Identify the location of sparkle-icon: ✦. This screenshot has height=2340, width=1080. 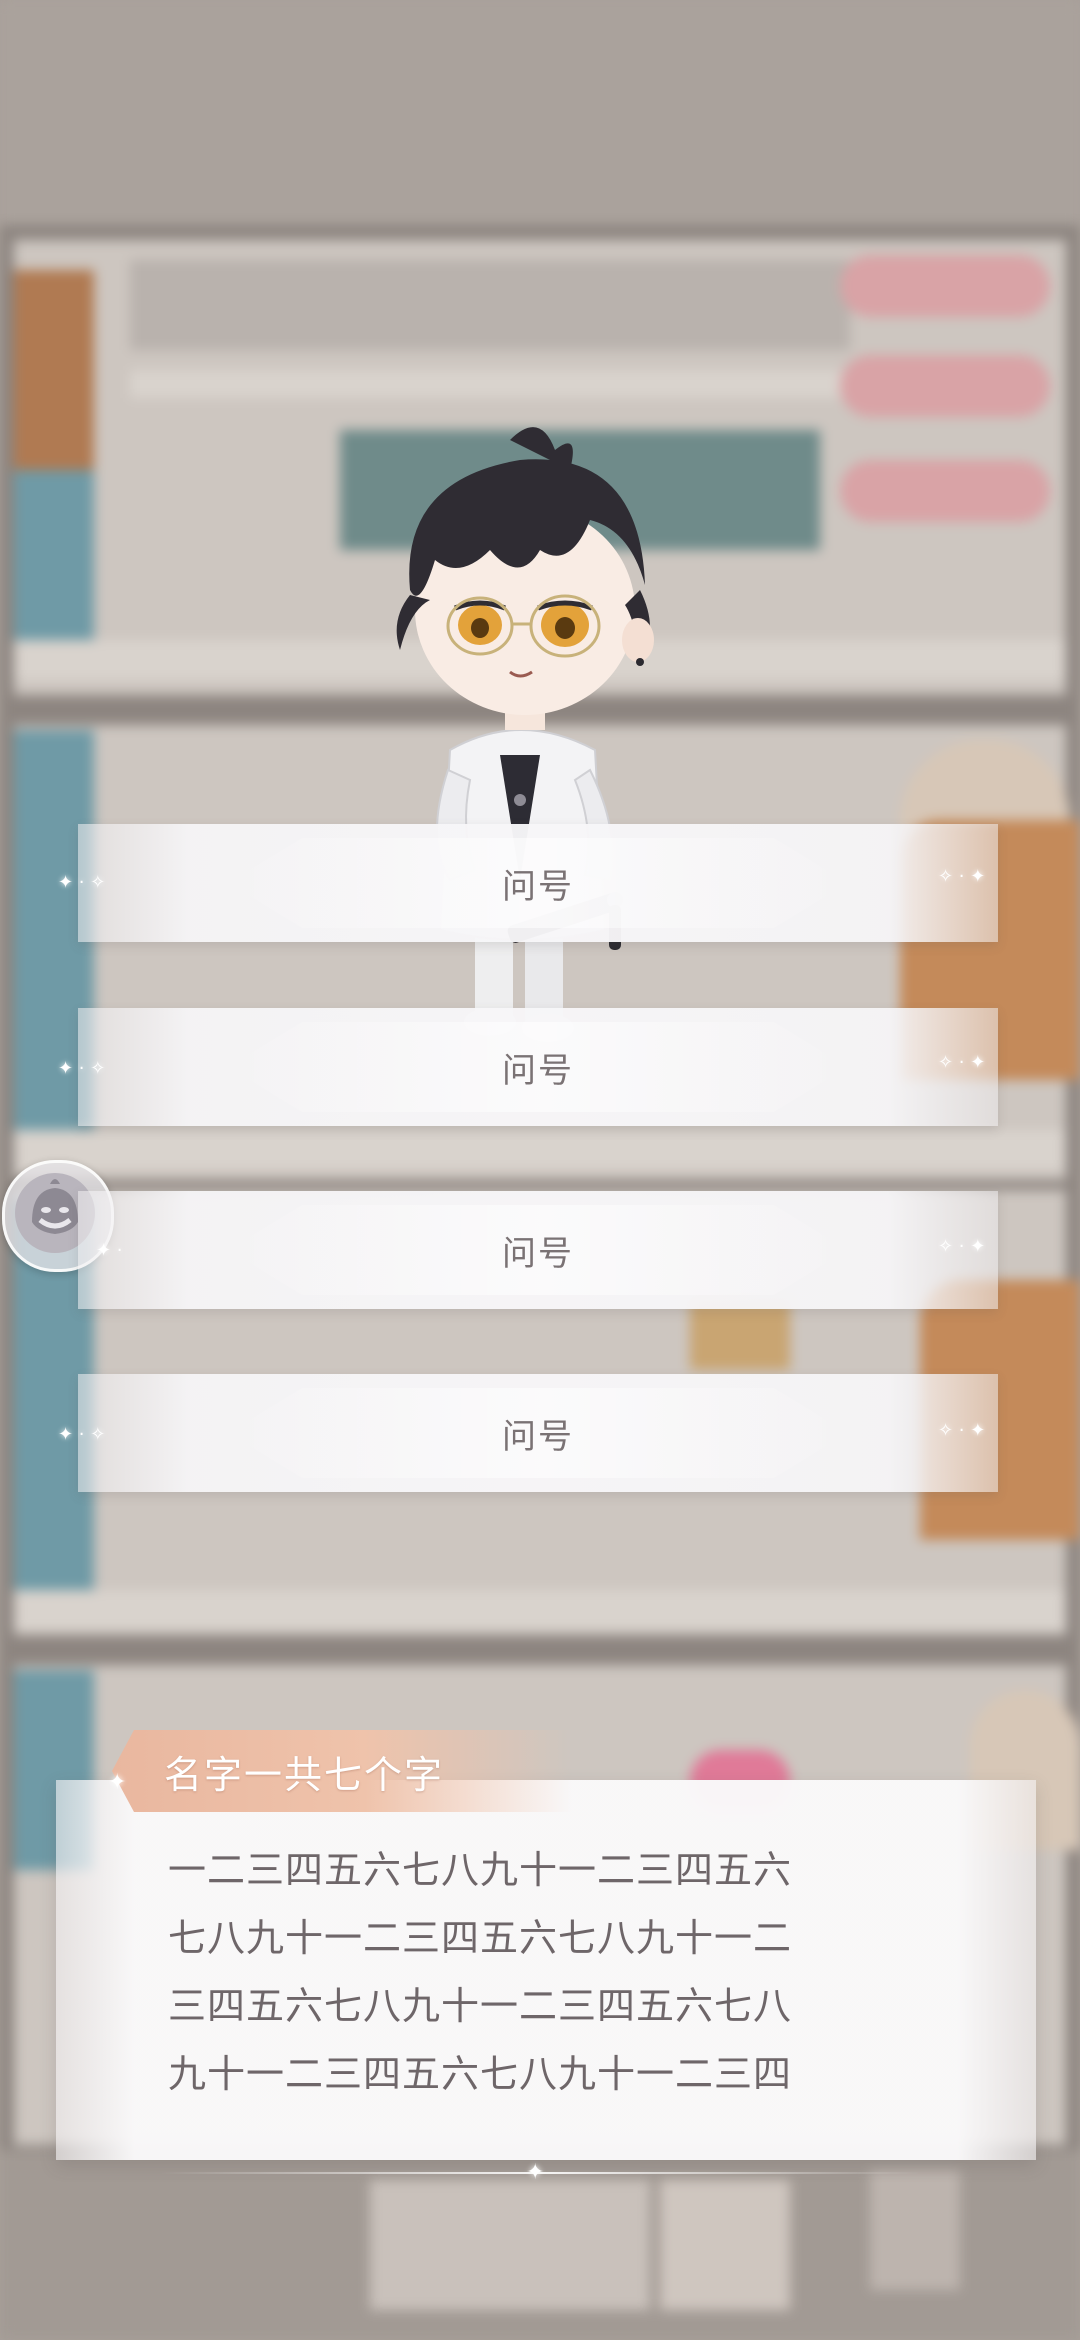
(117, 1782).